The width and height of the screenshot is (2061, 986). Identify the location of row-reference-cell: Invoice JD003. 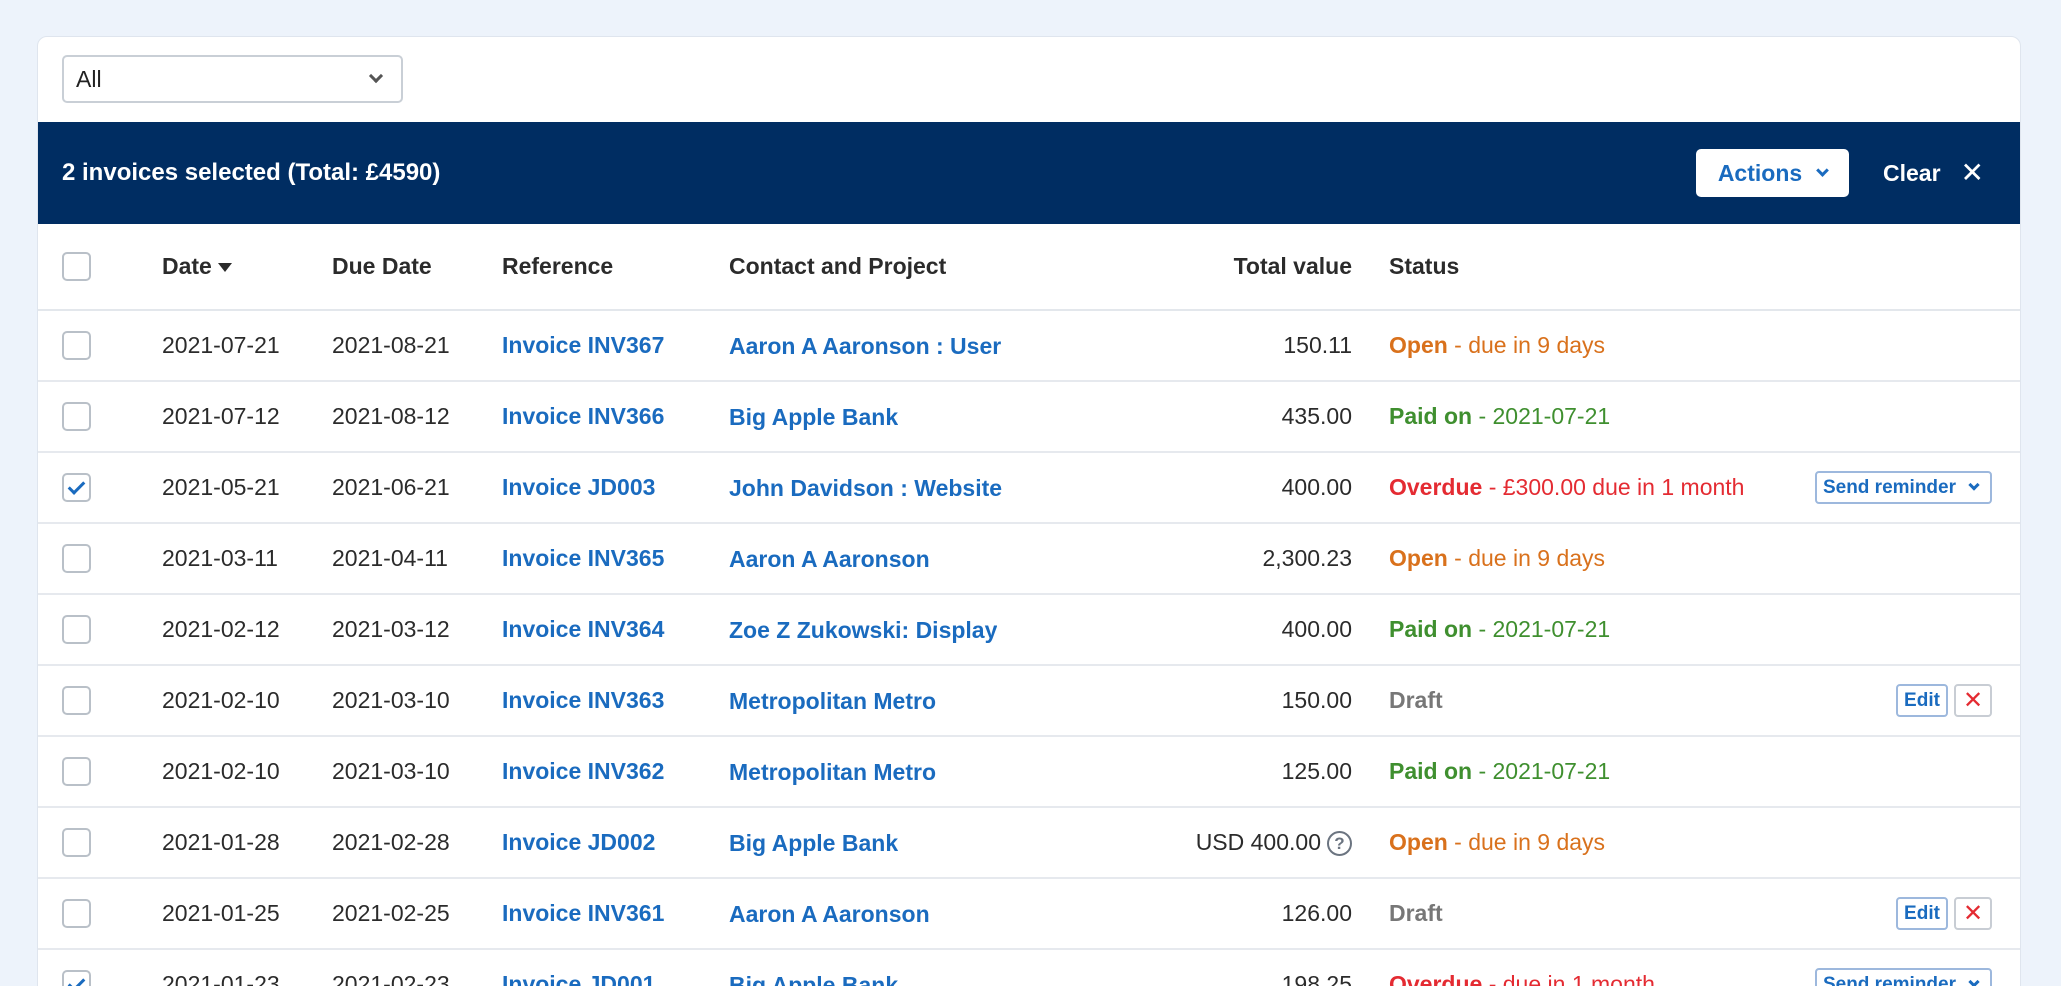
(615, 488).